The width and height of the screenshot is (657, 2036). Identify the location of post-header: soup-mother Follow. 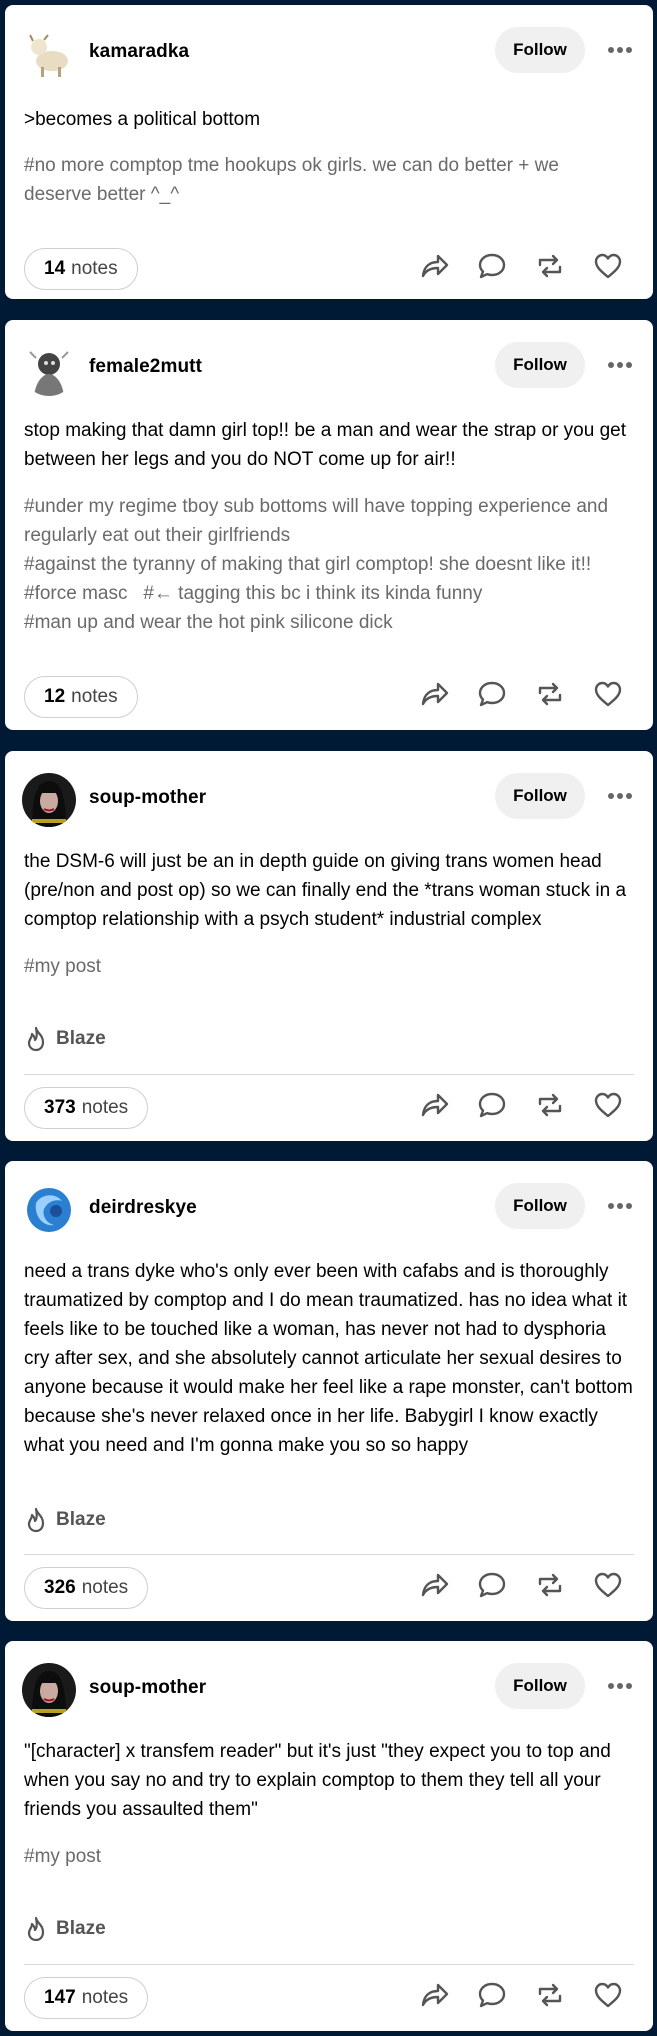
(329, 799).